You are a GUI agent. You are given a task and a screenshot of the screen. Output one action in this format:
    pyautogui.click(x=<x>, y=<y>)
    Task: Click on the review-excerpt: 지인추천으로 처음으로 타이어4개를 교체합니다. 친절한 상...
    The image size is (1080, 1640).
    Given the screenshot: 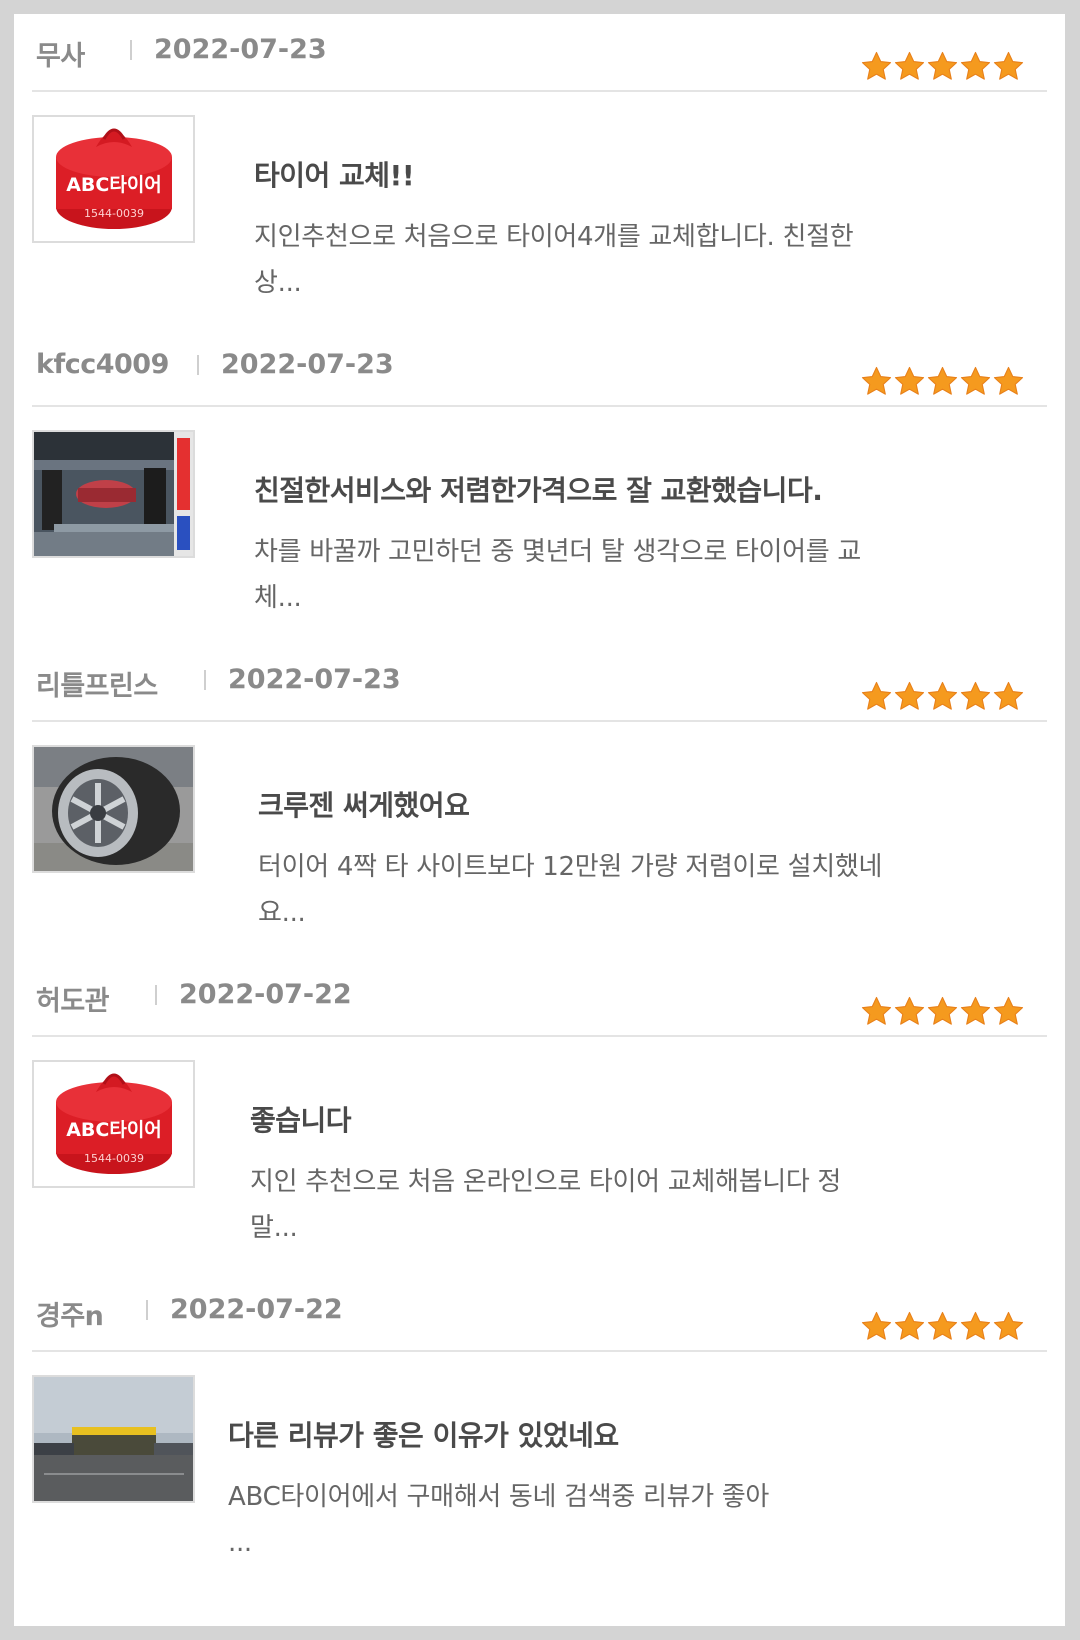 What is the action you would take?
    pyautogui.click(x=554, y=260)
    